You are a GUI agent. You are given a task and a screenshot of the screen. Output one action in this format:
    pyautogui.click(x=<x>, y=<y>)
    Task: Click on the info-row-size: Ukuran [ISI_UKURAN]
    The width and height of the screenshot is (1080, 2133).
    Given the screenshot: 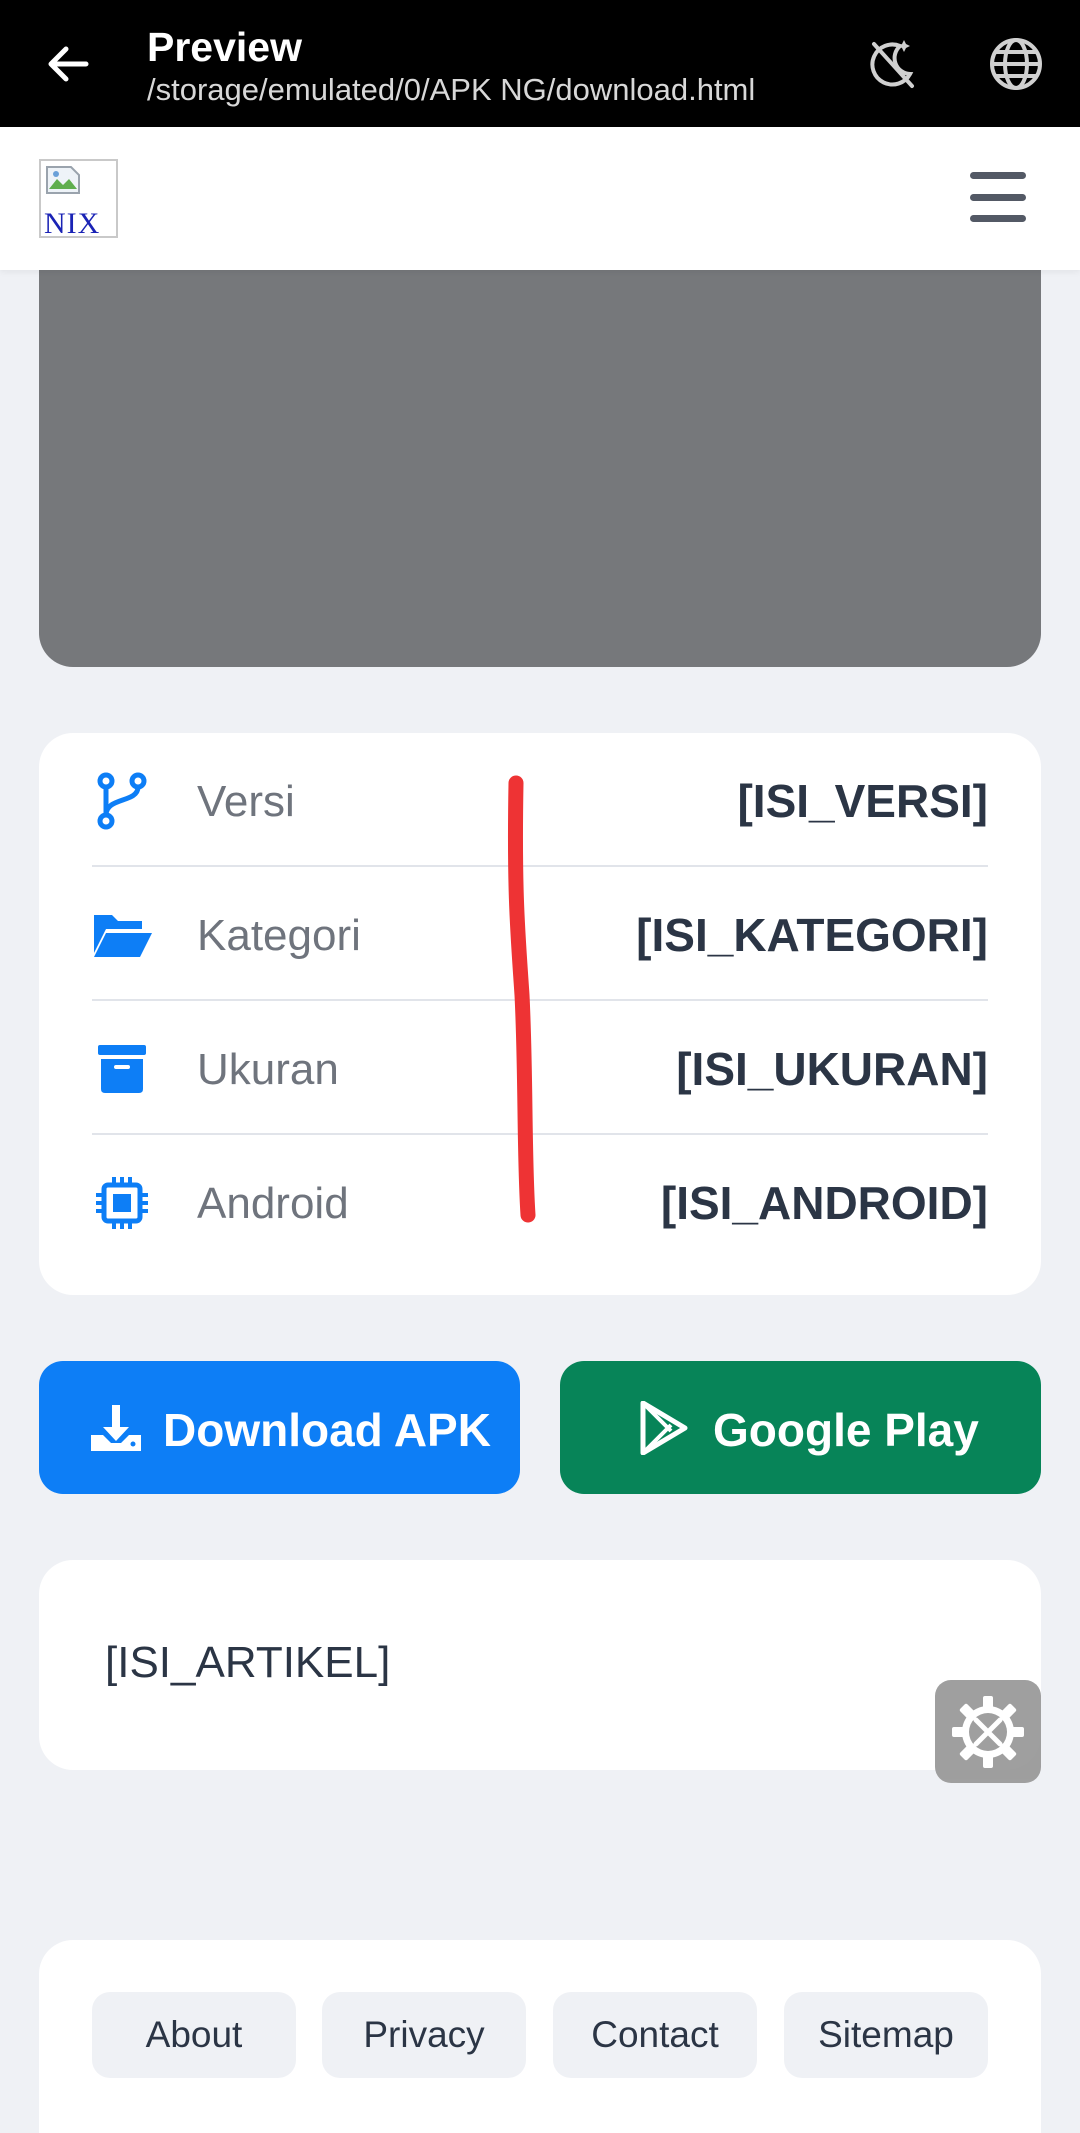 What is the action you would take?
    pyautogui.click(x=540, y=1068)
    